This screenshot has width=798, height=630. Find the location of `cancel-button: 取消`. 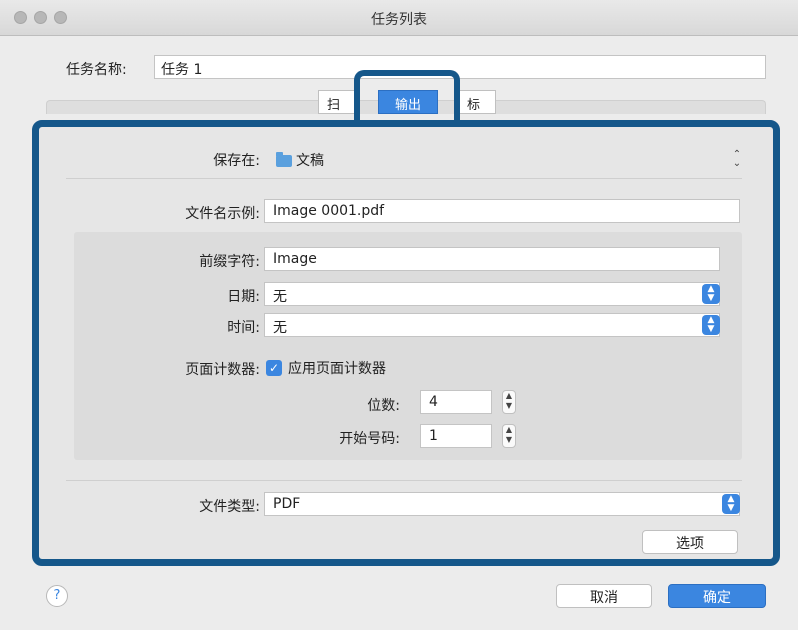

cancel-button: 取消 is located at coordinates (604, 596).